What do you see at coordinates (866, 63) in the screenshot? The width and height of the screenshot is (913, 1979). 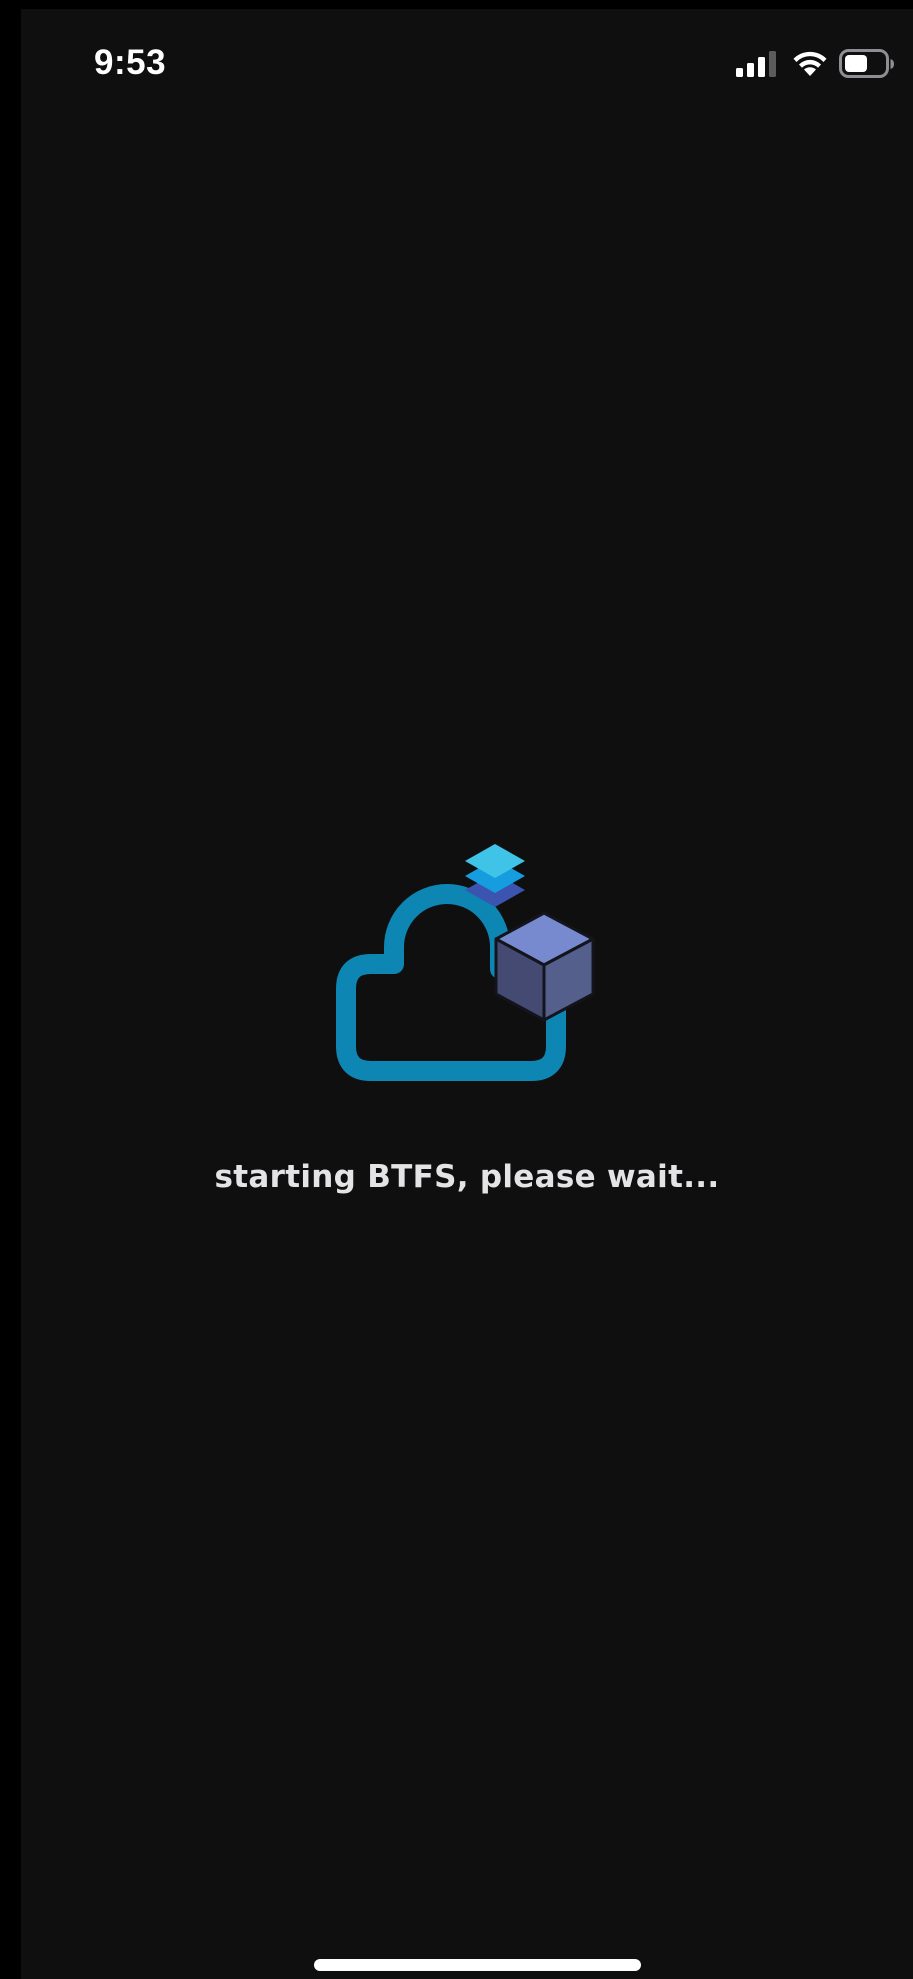 I see `battery-icon` at bounding box center [866, 63].